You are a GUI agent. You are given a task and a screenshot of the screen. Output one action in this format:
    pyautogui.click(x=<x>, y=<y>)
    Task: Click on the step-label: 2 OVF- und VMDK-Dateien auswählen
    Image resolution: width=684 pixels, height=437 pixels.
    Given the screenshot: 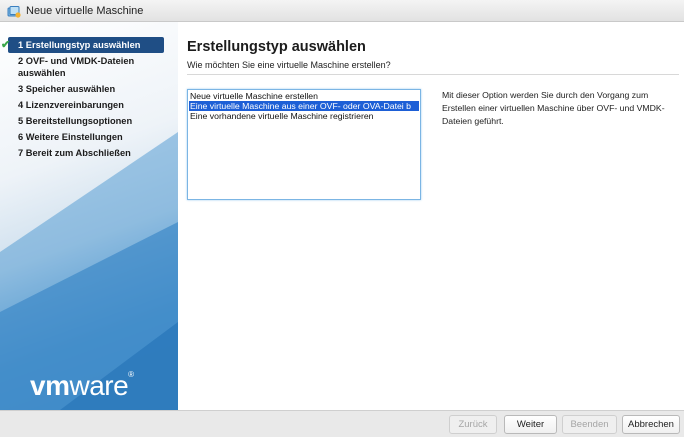 What is the action you would take?
    pyautogui.click(x=76, y=67)
    